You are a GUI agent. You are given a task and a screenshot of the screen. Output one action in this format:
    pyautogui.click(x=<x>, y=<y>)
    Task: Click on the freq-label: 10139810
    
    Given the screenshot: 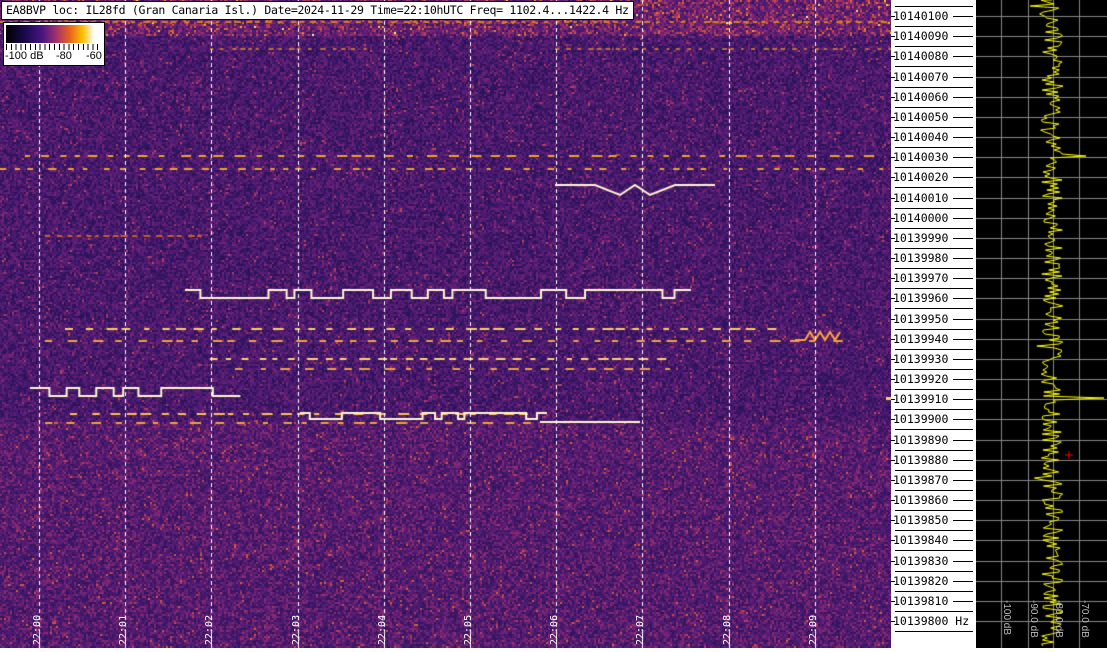 What is the action you would take?
    pyautogui.click(x=921, y=600)
    